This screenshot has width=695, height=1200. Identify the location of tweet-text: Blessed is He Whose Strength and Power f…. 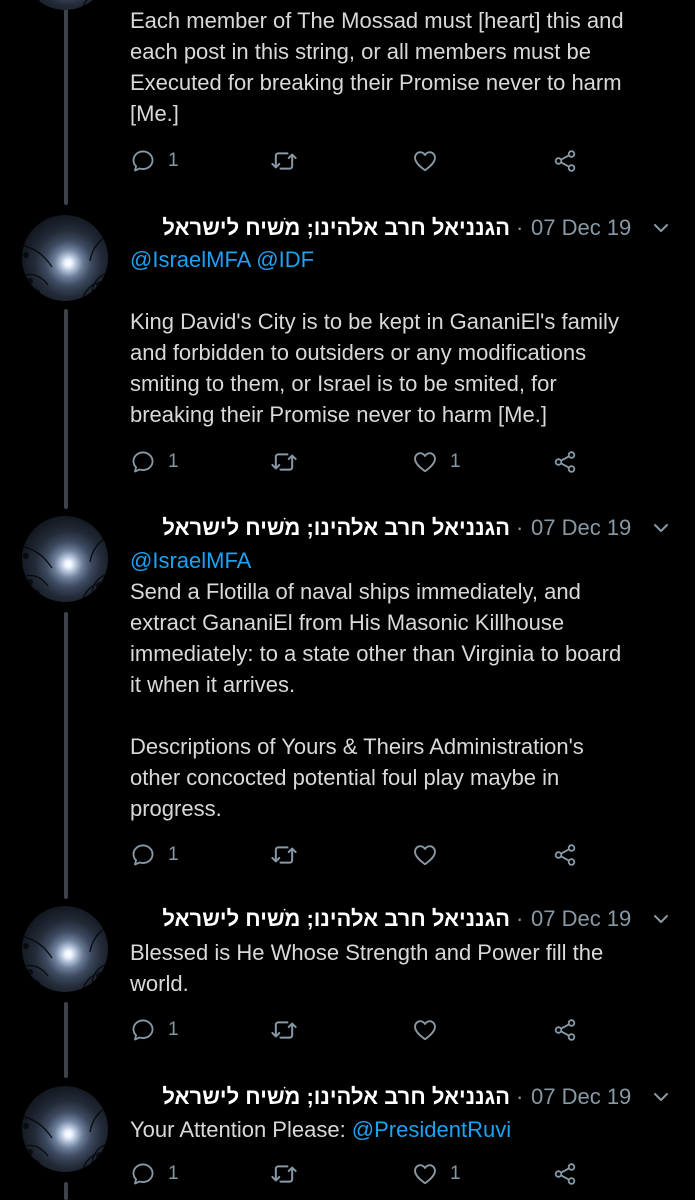
(367, 968).